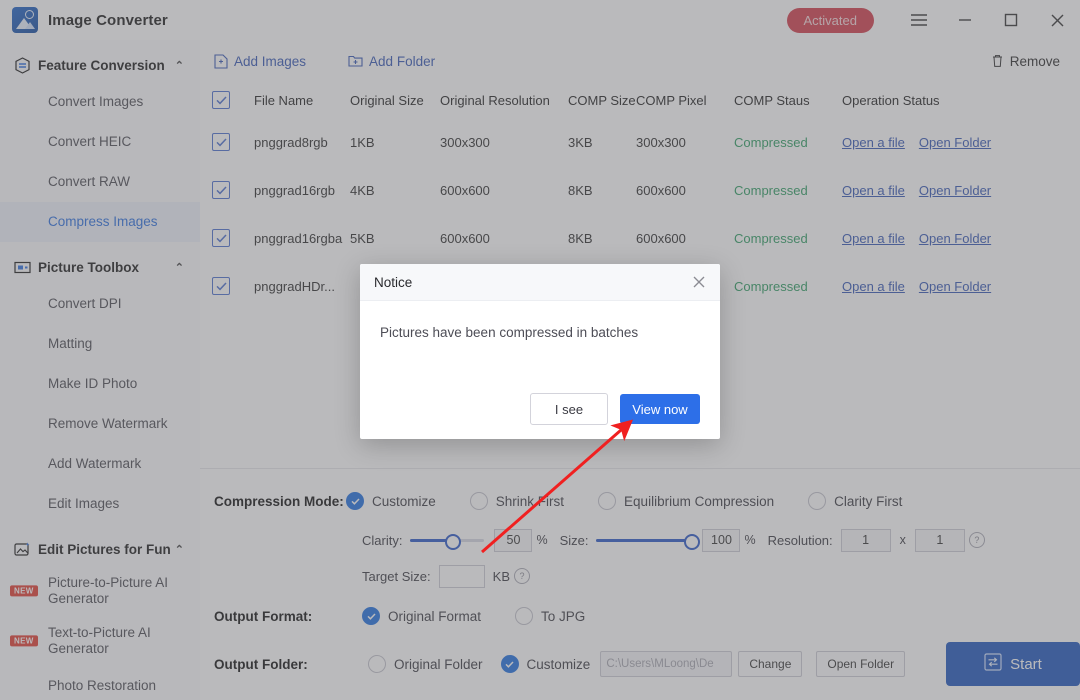 The width and height of the screenshot is (1080, 700). What do you see at coordinates (569, 409) in the screenshot?
I see `i-see-button: I see` at bounding box center [569, 409].